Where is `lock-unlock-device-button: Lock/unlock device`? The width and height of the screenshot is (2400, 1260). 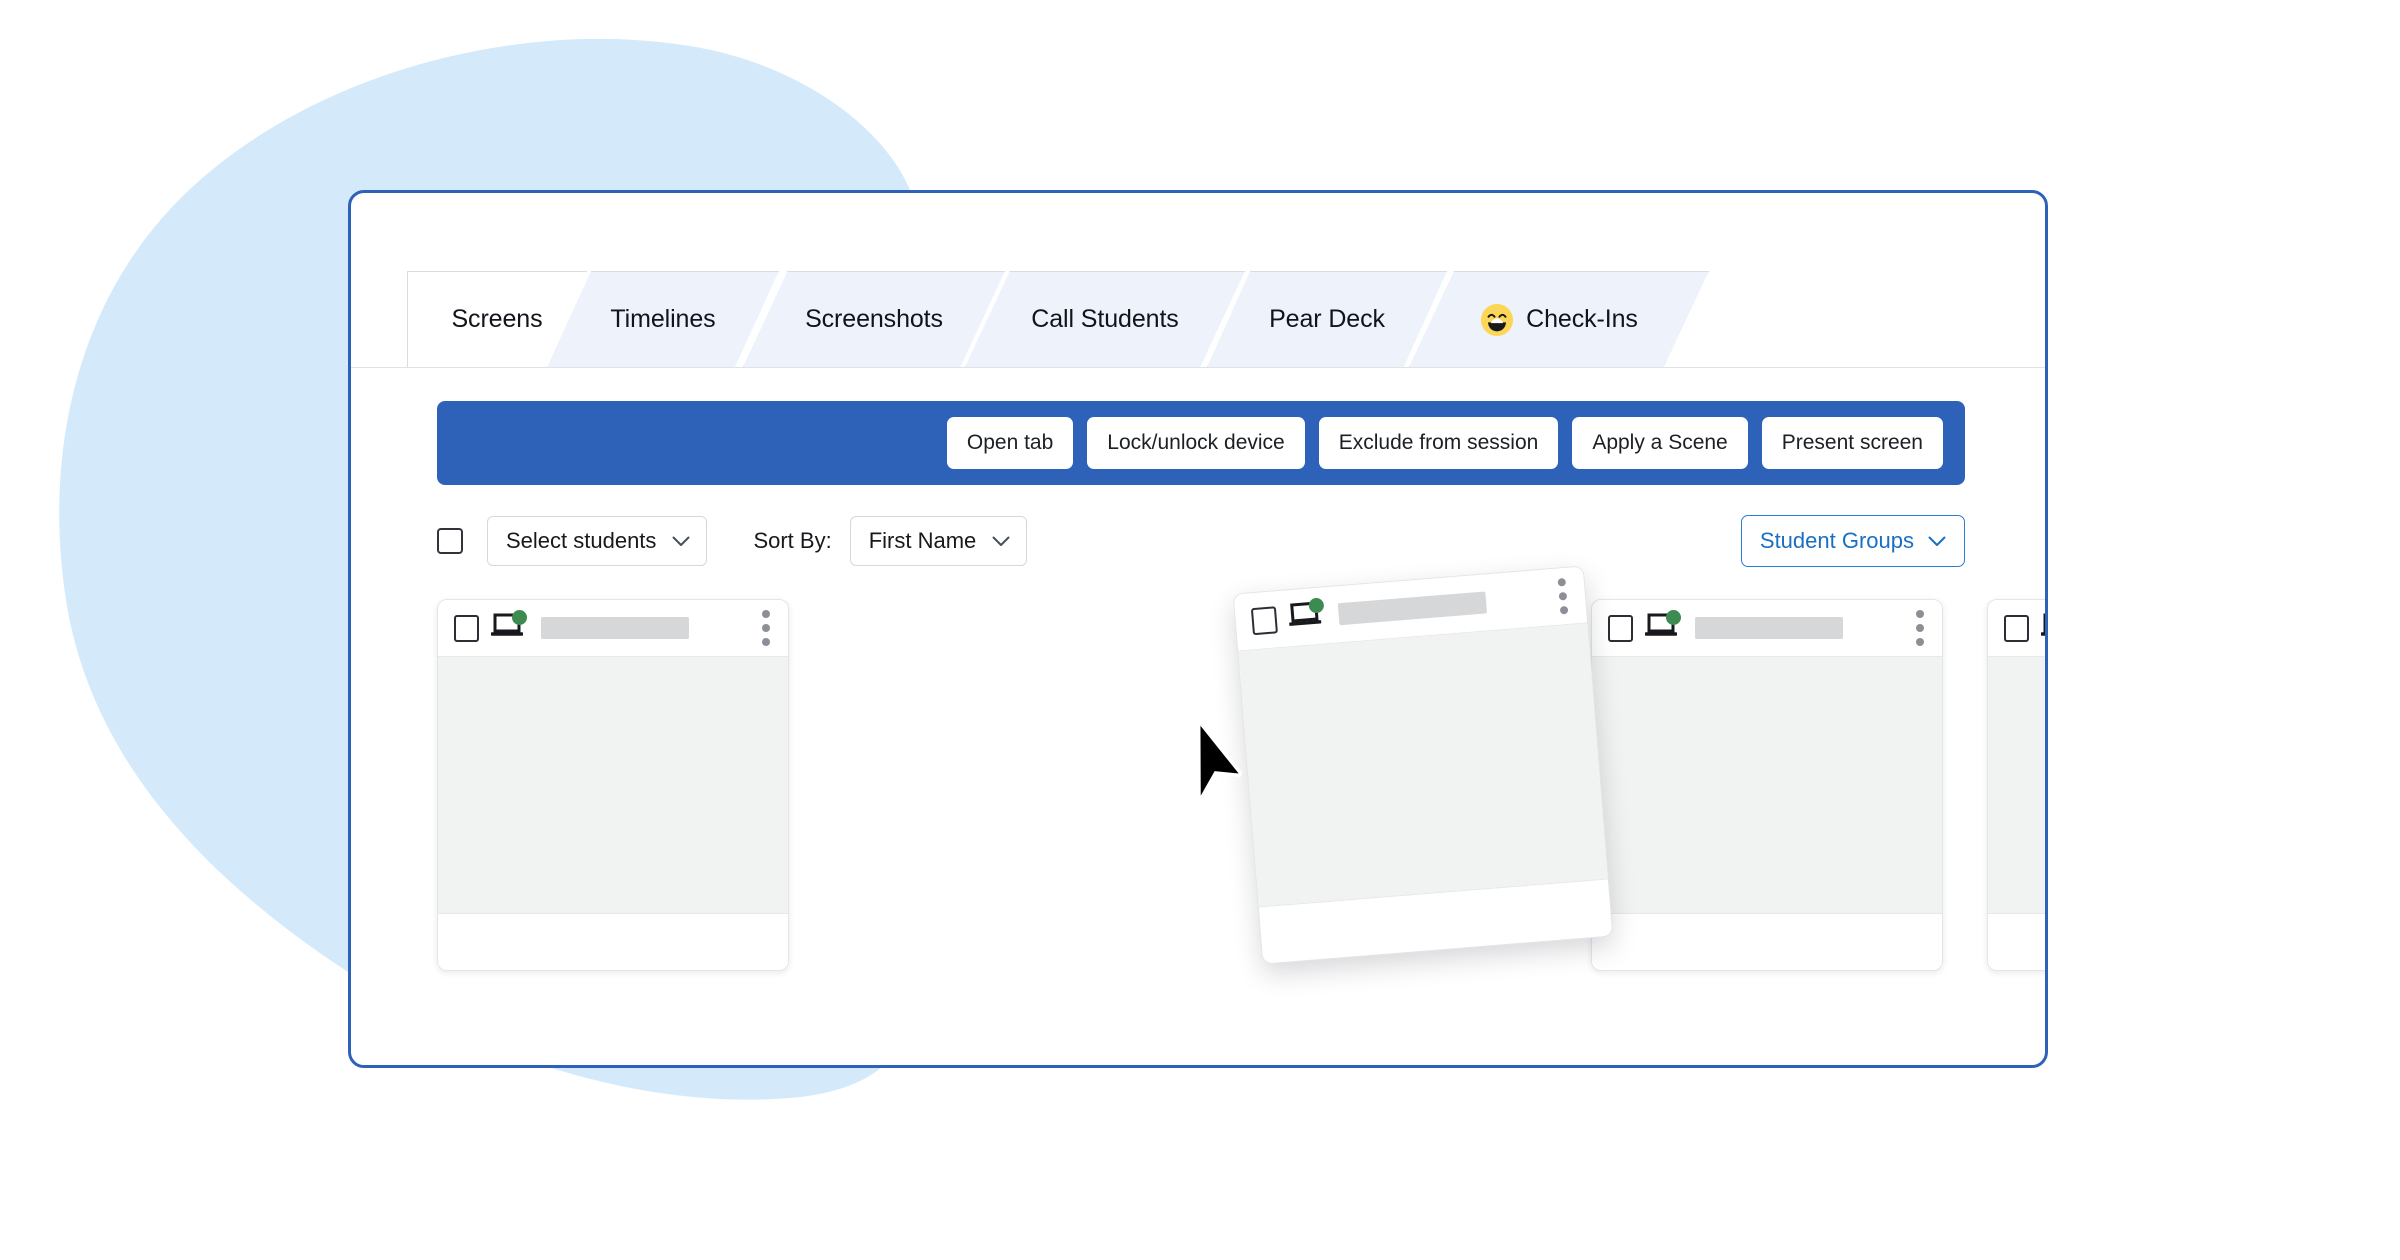 lock-unlock-device-button: Lock/unlock device is located at coordinates (1196, 443).